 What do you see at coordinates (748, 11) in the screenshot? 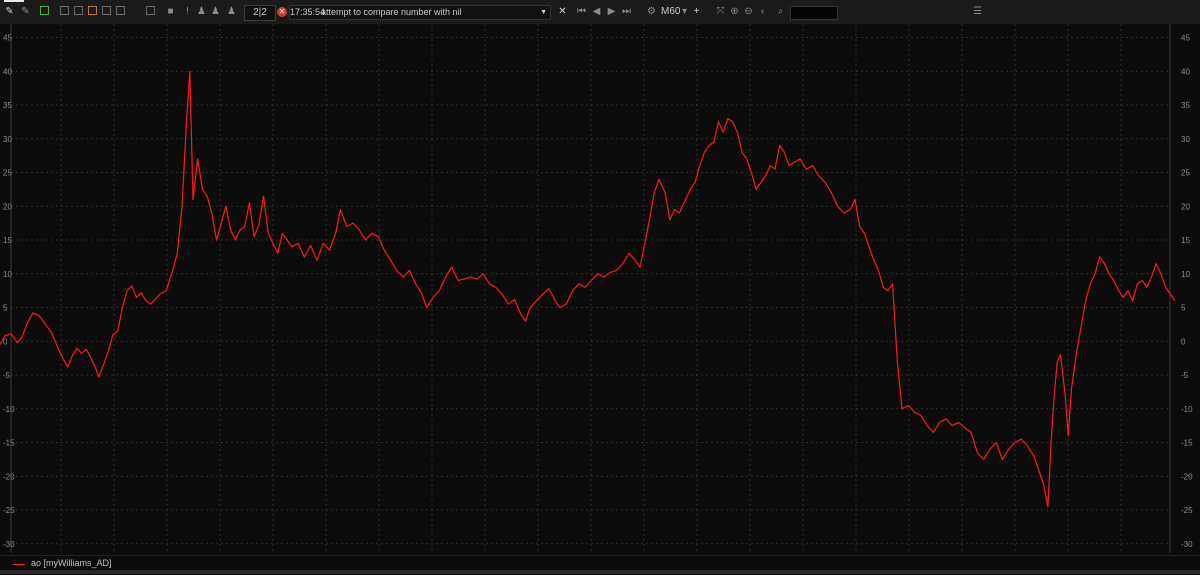
I see `zoom-out-icon: ⊖` at bounding box center [748, 11].